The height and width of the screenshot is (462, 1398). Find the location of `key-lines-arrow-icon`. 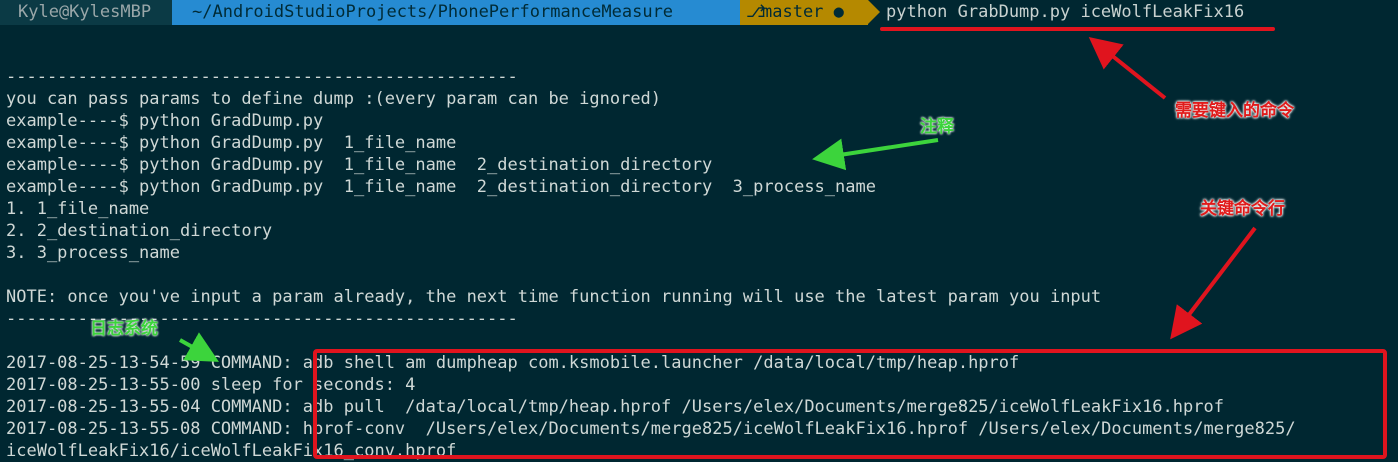

key-lines-arrow-icon is located at coordinates (1213, 283).